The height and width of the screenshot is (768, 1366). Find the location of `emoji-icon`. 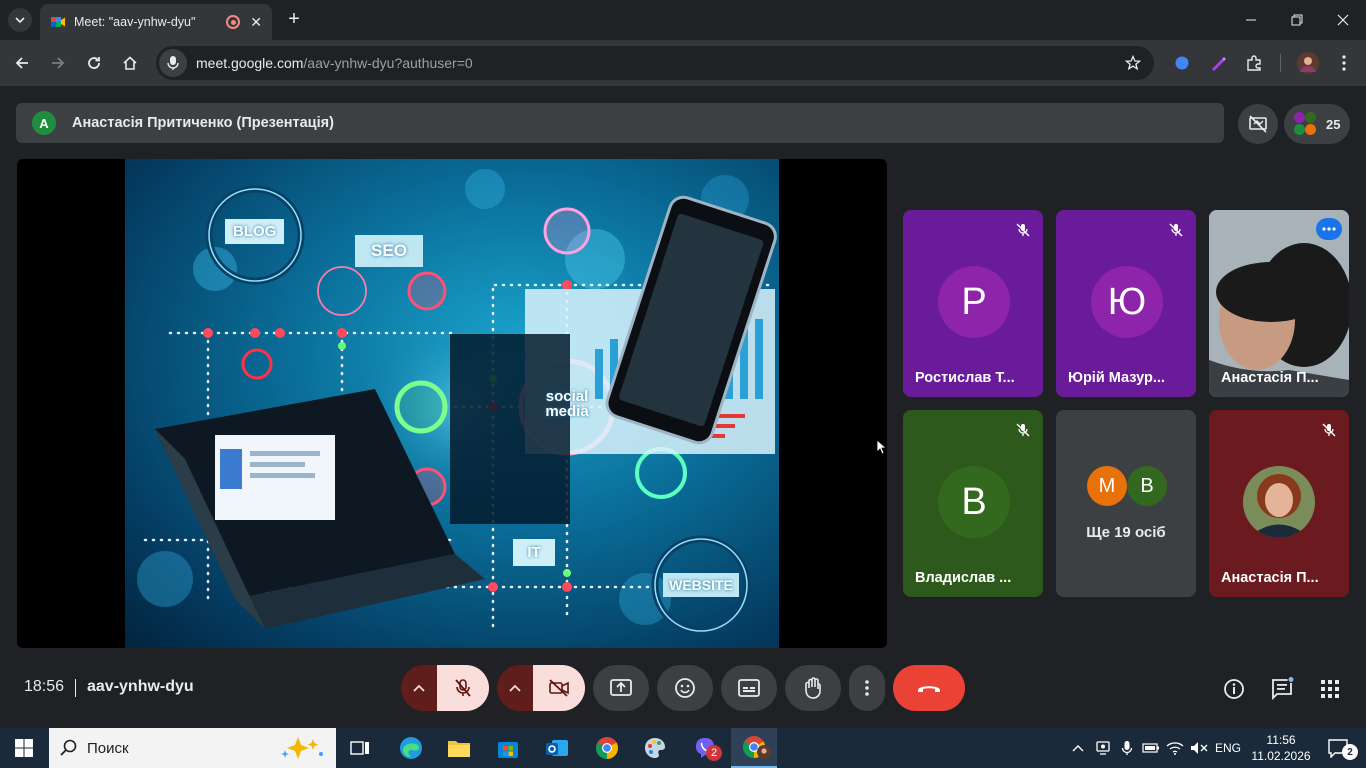

emoji-icon is located at coordinates (685, 688).